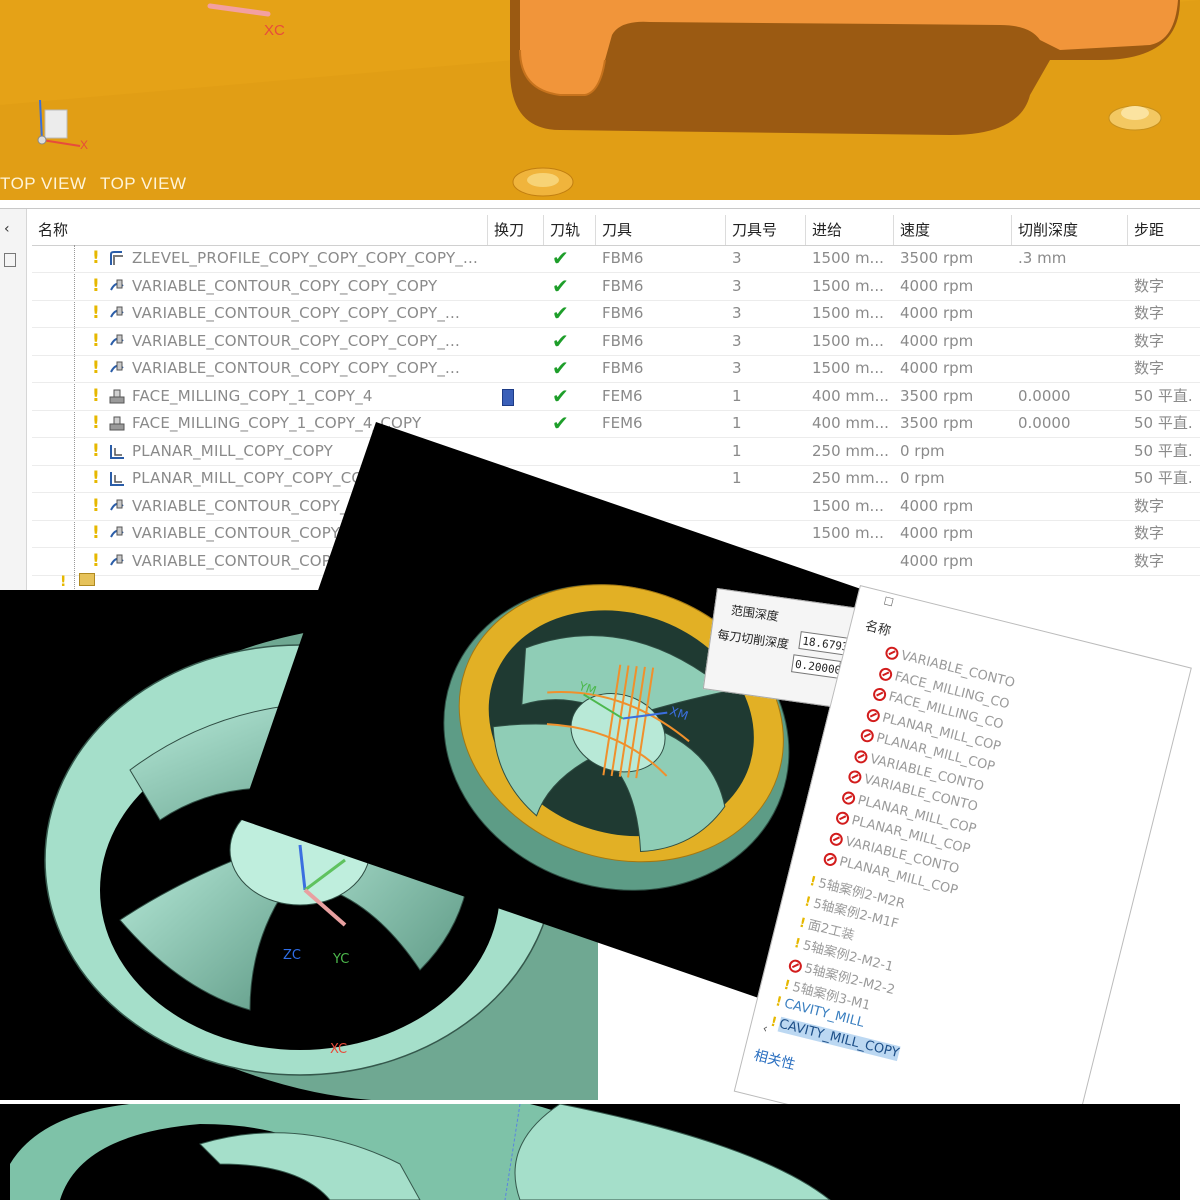 The width and height of the screenshot is (1200, 1200). Describe the element at coordinates (888, 601) in the screenshot. I see `checkbox-icon: ☐` at that location.